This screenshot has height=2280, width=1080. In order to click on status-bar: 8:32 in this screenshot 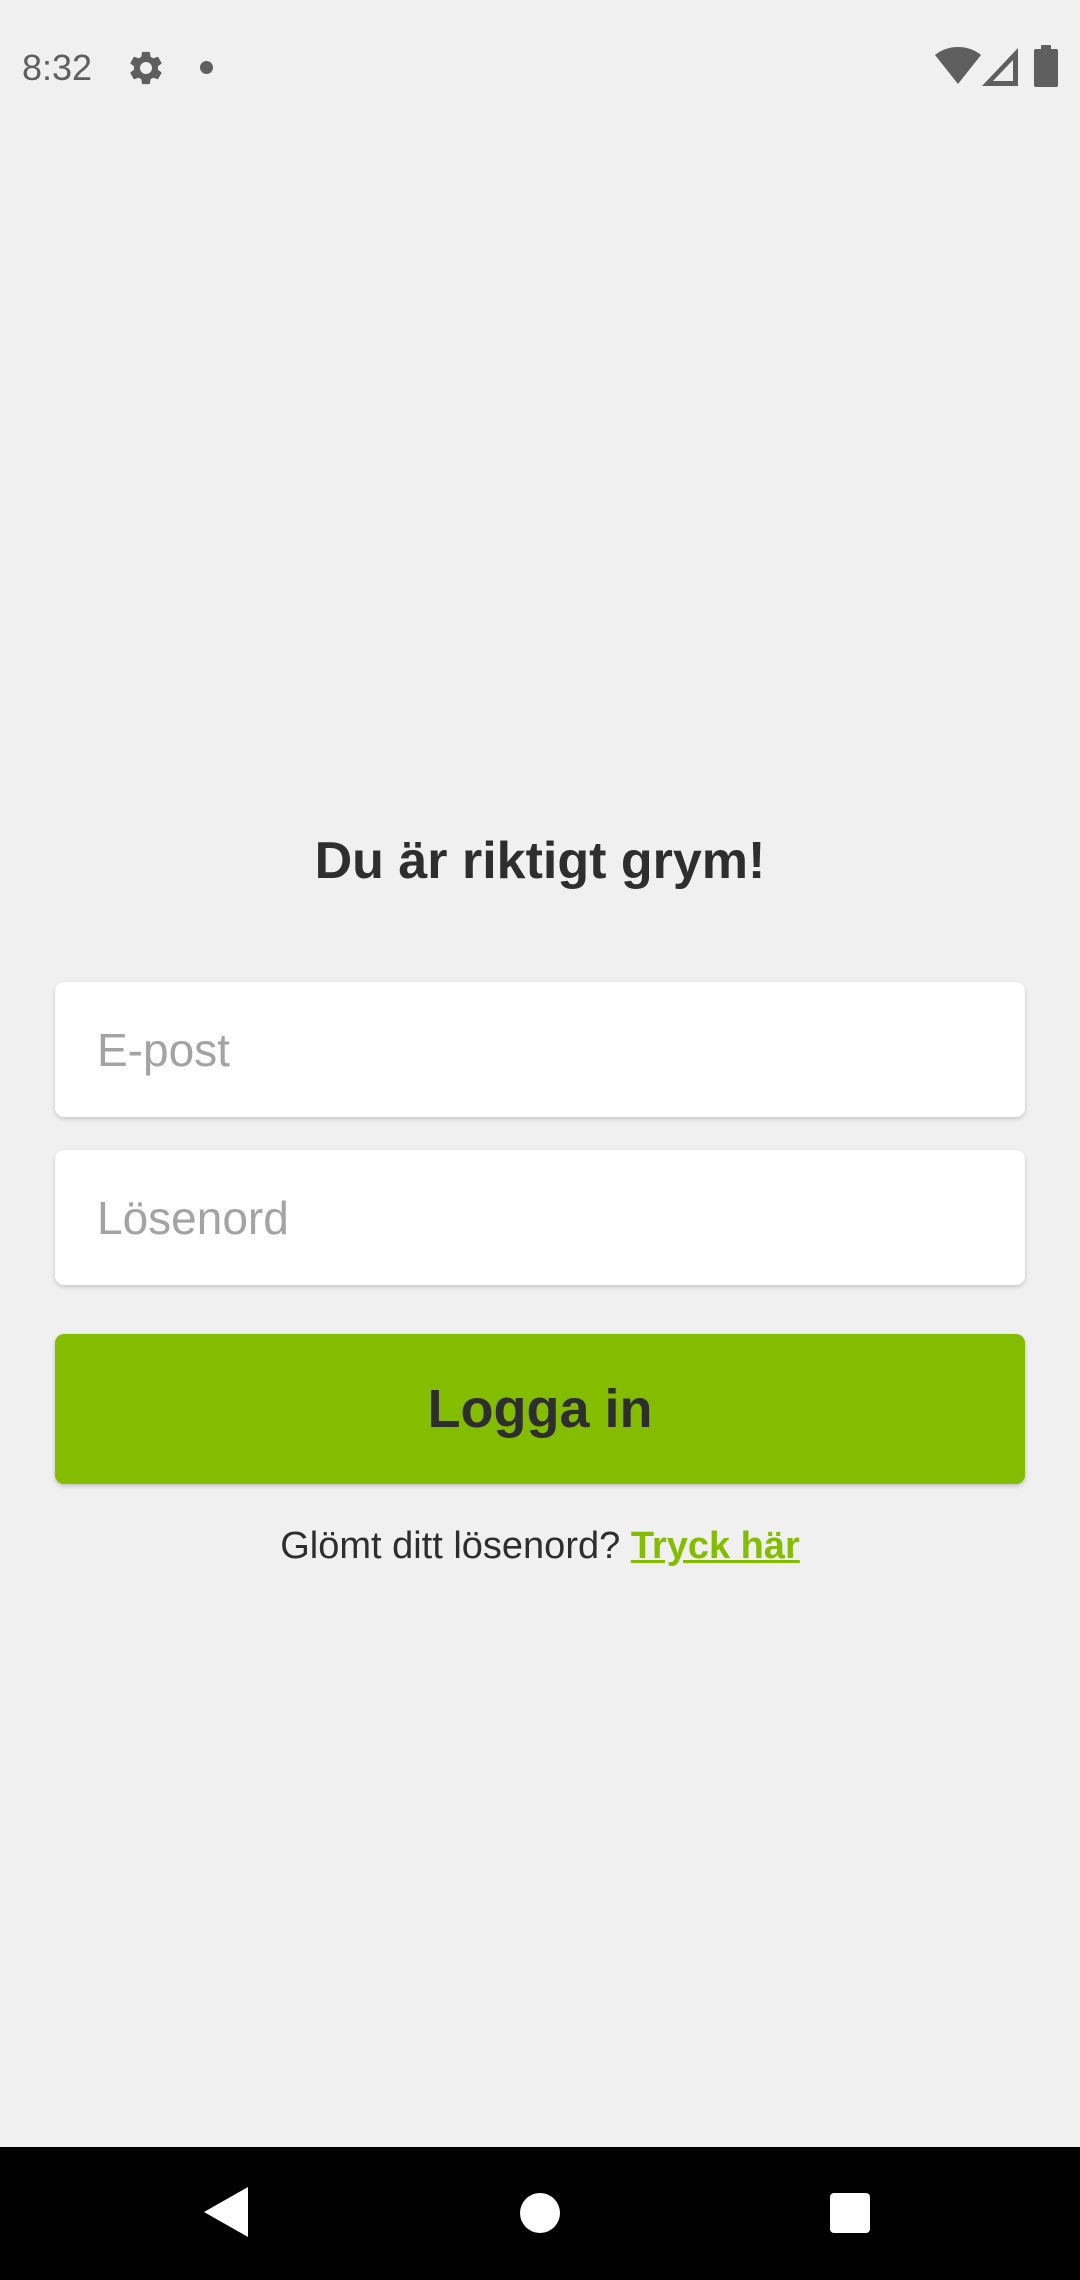, I will do `click(540, 67)`.